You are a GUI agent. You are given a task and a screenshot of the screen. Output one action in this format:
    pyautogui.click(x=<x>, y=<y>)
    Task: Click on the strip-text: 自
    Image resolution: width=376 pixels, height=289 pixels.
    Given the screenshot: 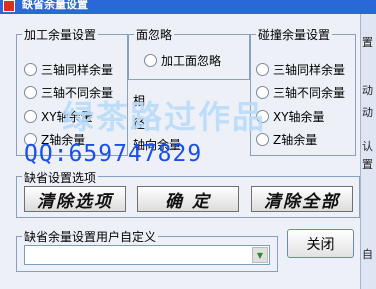 What is the action you would take?
    pyautogui.click(x=367, y=254)
    